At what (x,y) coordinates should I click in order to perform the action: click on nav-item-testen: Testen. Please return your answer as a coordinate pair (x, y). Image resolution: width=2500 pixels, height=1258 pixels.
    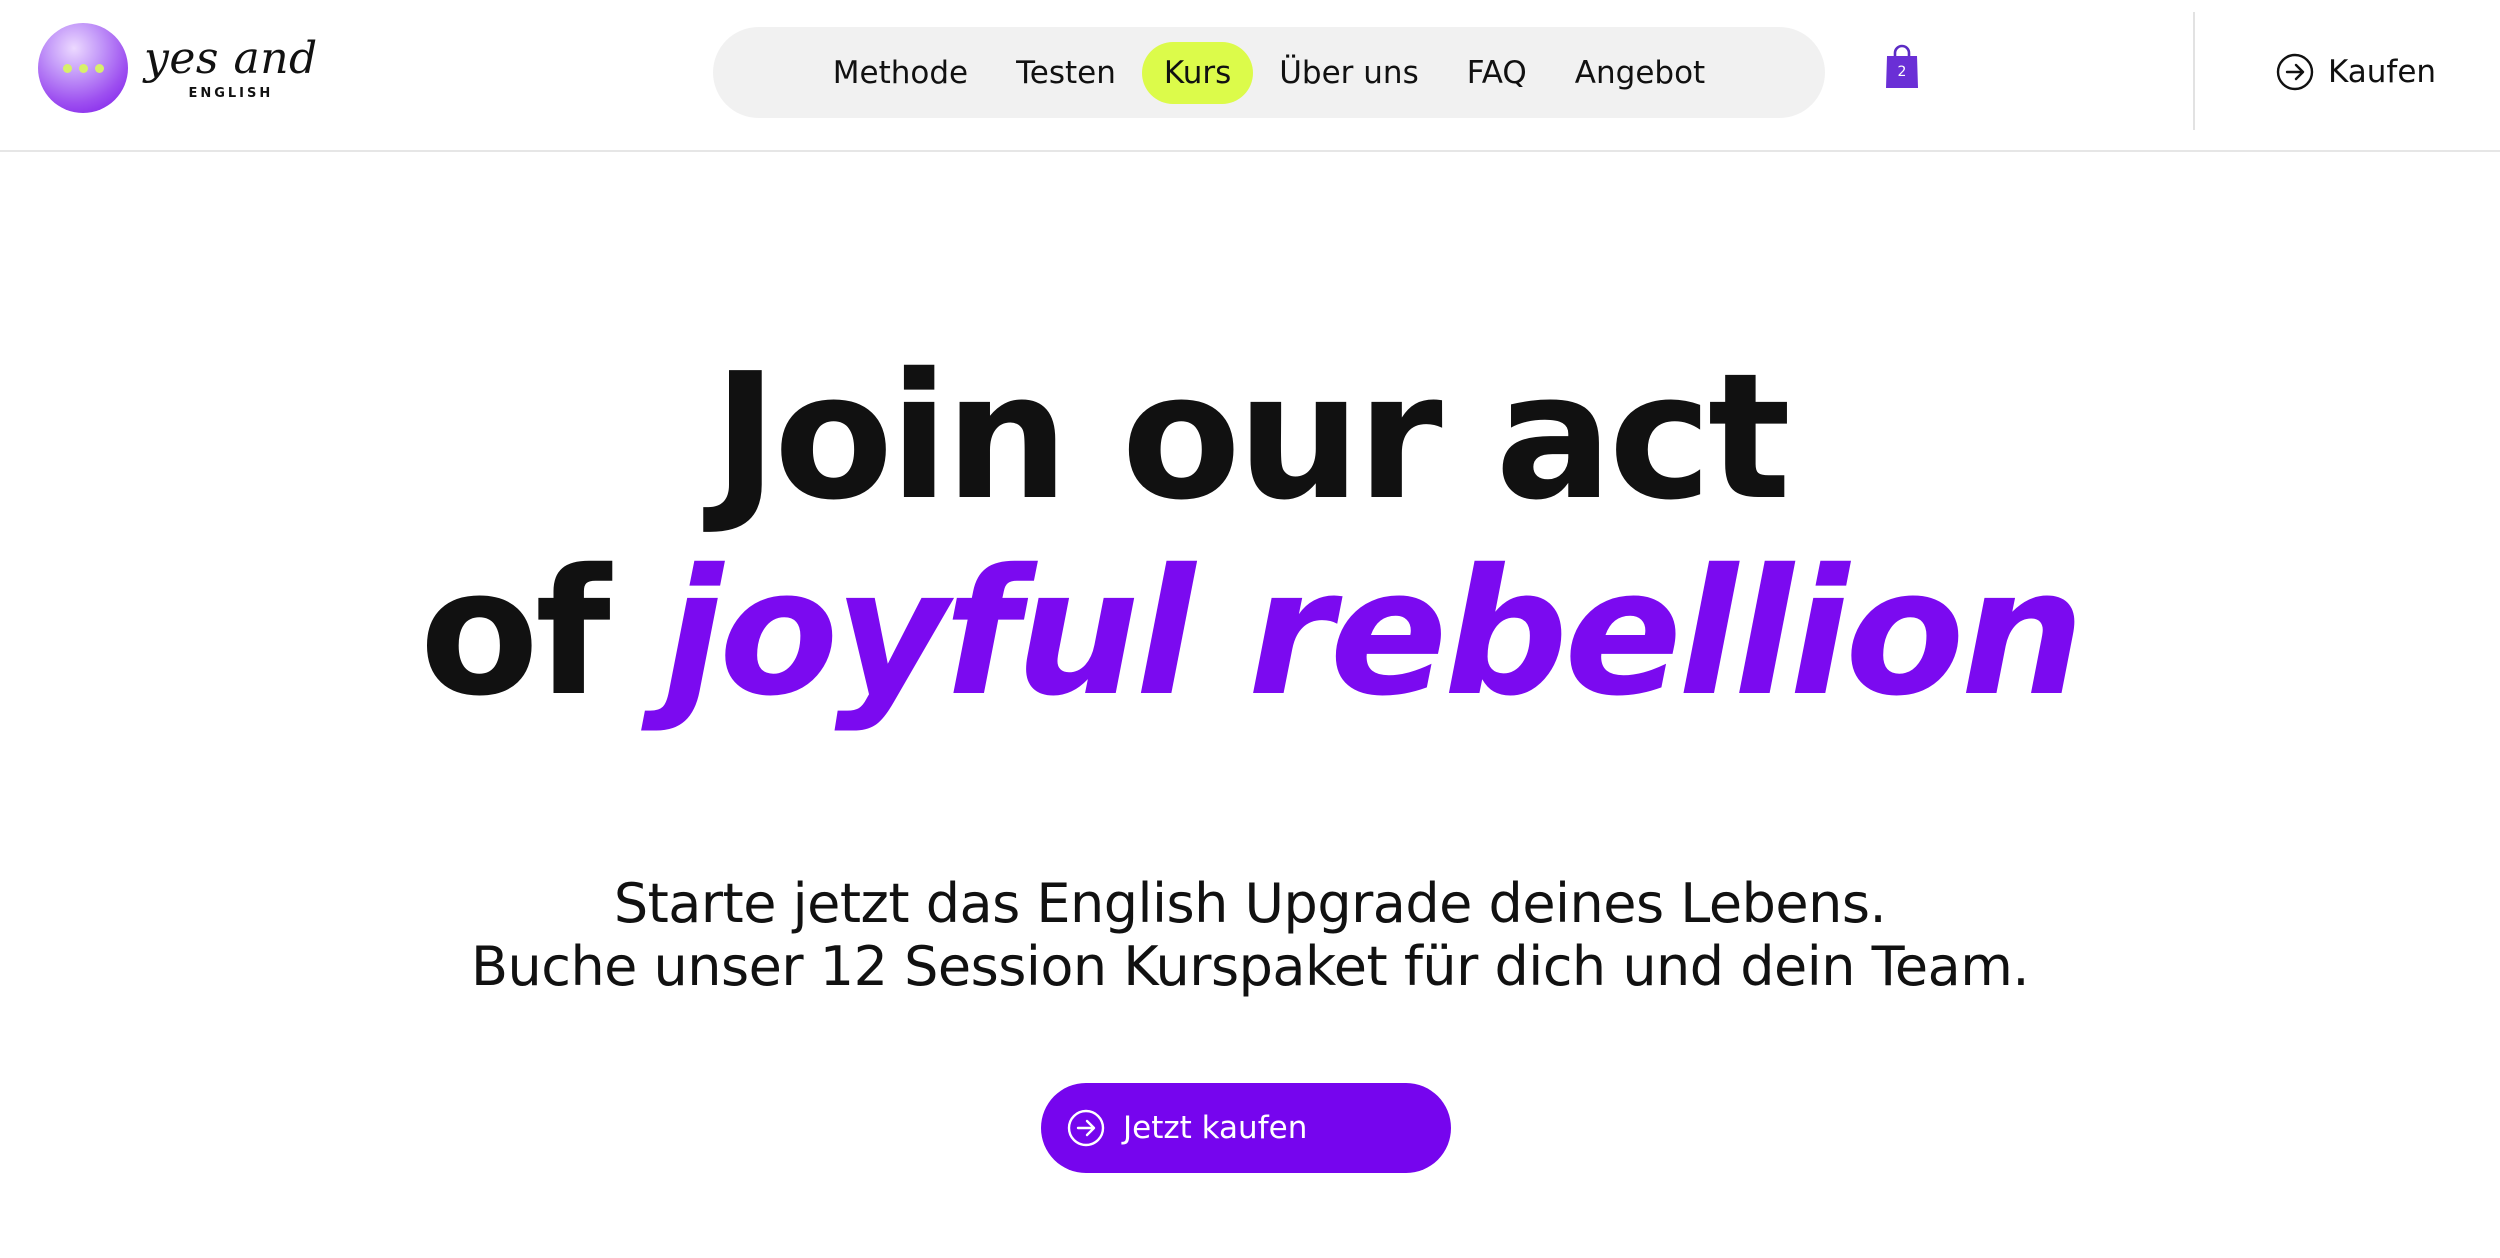
    Looking at the image, I should click on (1066, 73).